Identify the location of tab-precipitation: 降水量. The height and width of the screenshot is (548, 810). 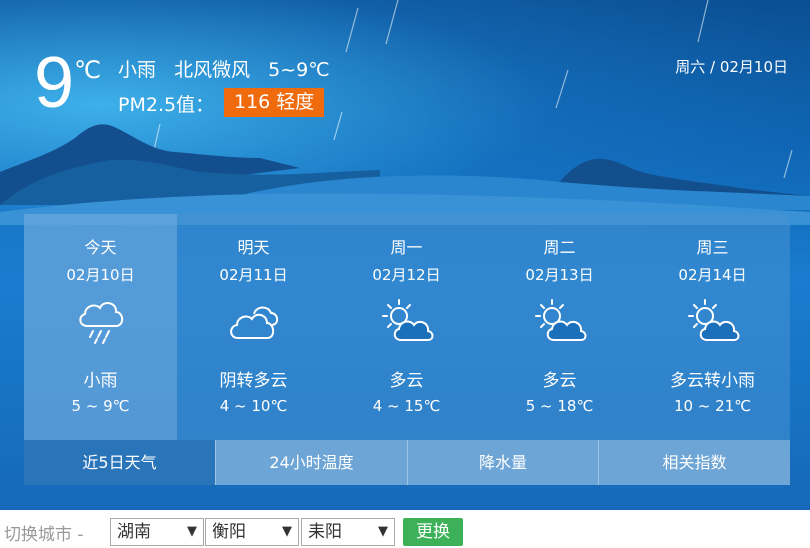
(502, 462).